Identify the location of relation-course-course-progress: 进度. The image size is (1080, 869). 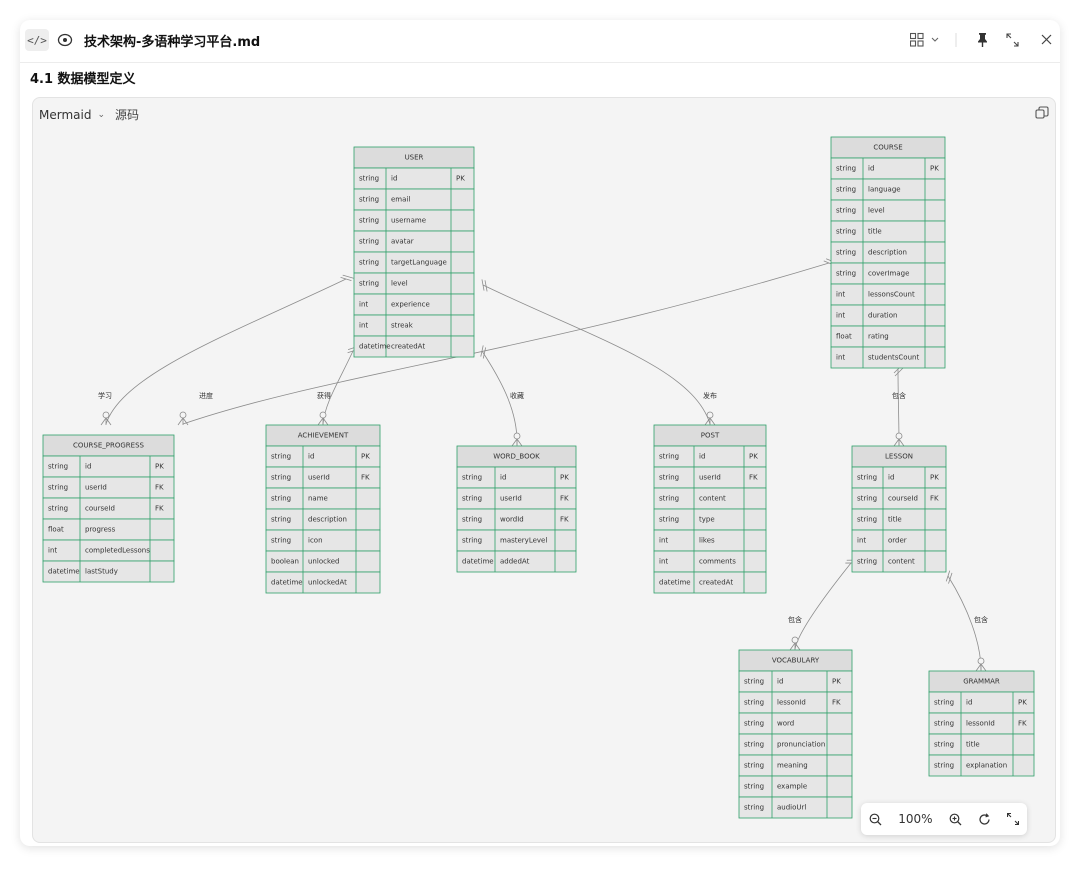
(507, 342).